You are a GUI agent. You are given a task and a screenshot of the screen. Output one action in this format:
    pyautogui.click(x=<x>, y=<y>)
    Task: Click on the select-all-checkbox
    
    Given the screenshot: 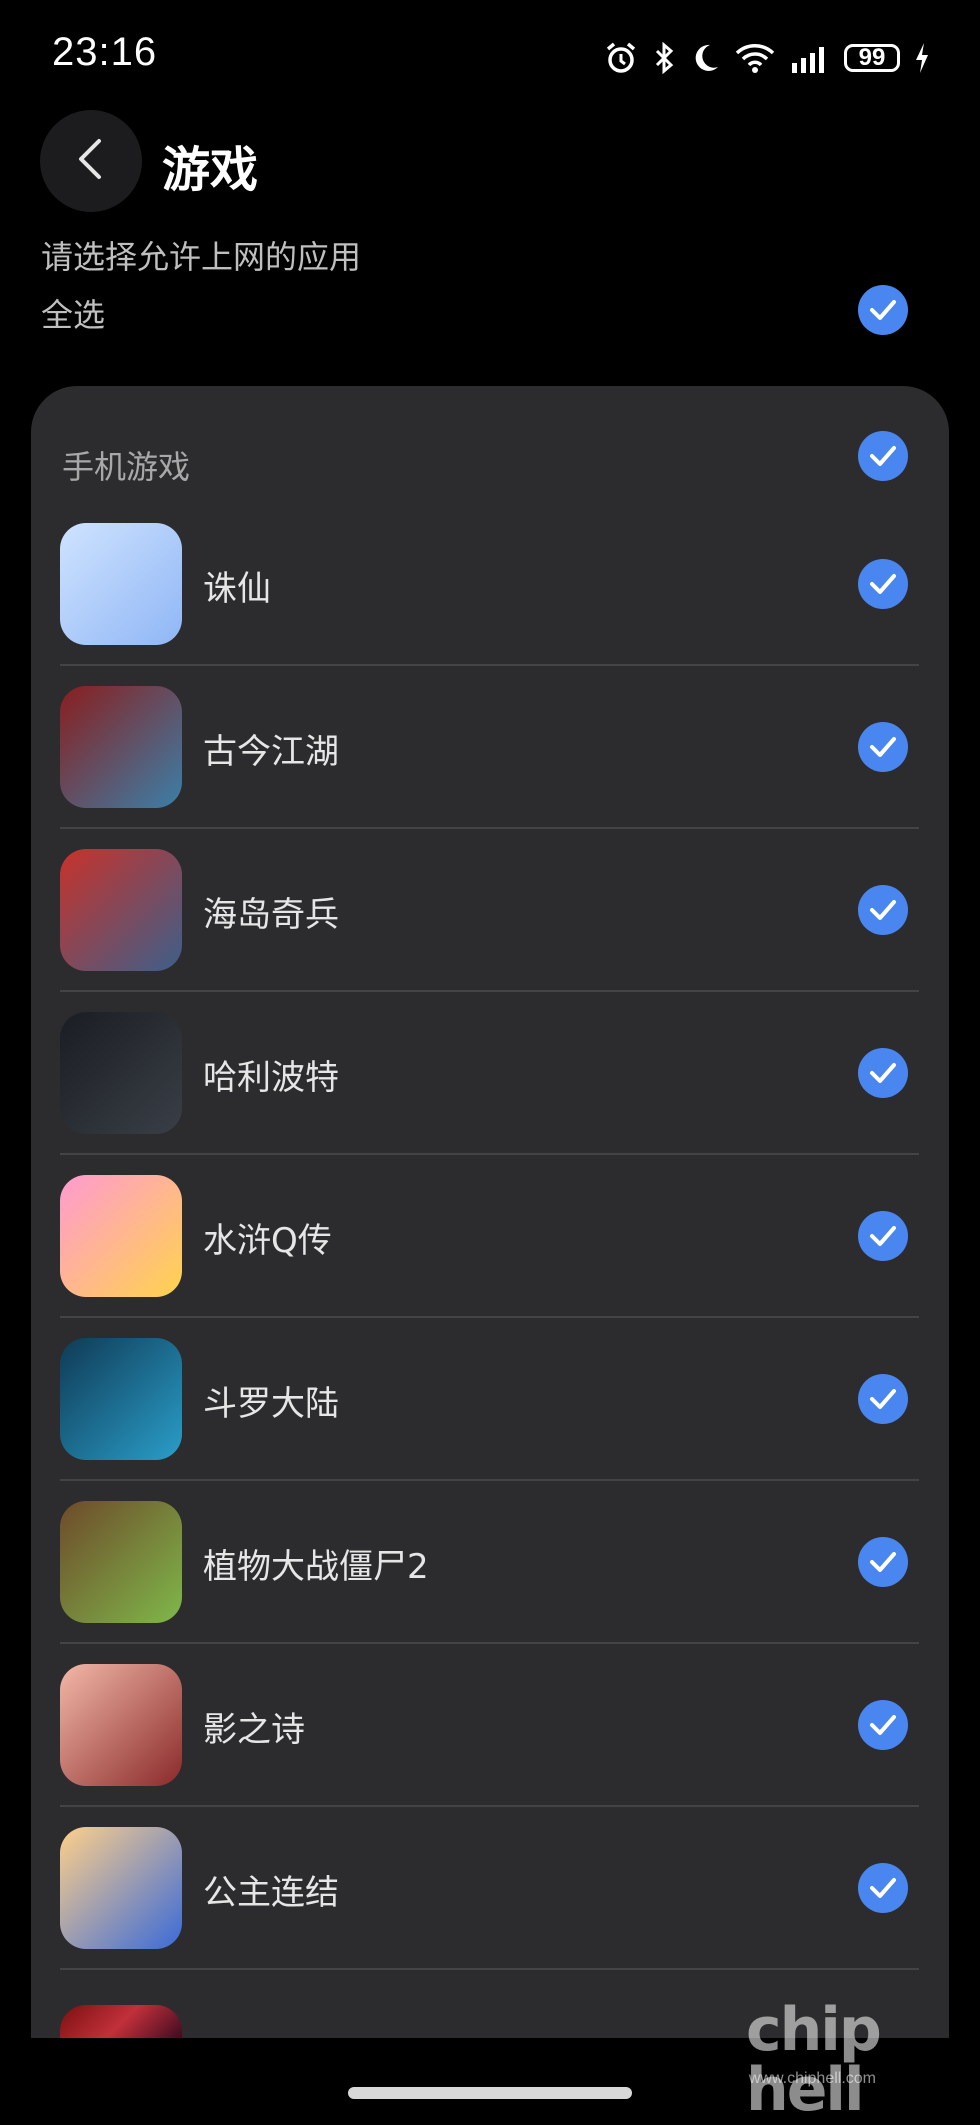 What is the action you would take?
    pyautogui.click(x=883, y=310)
    